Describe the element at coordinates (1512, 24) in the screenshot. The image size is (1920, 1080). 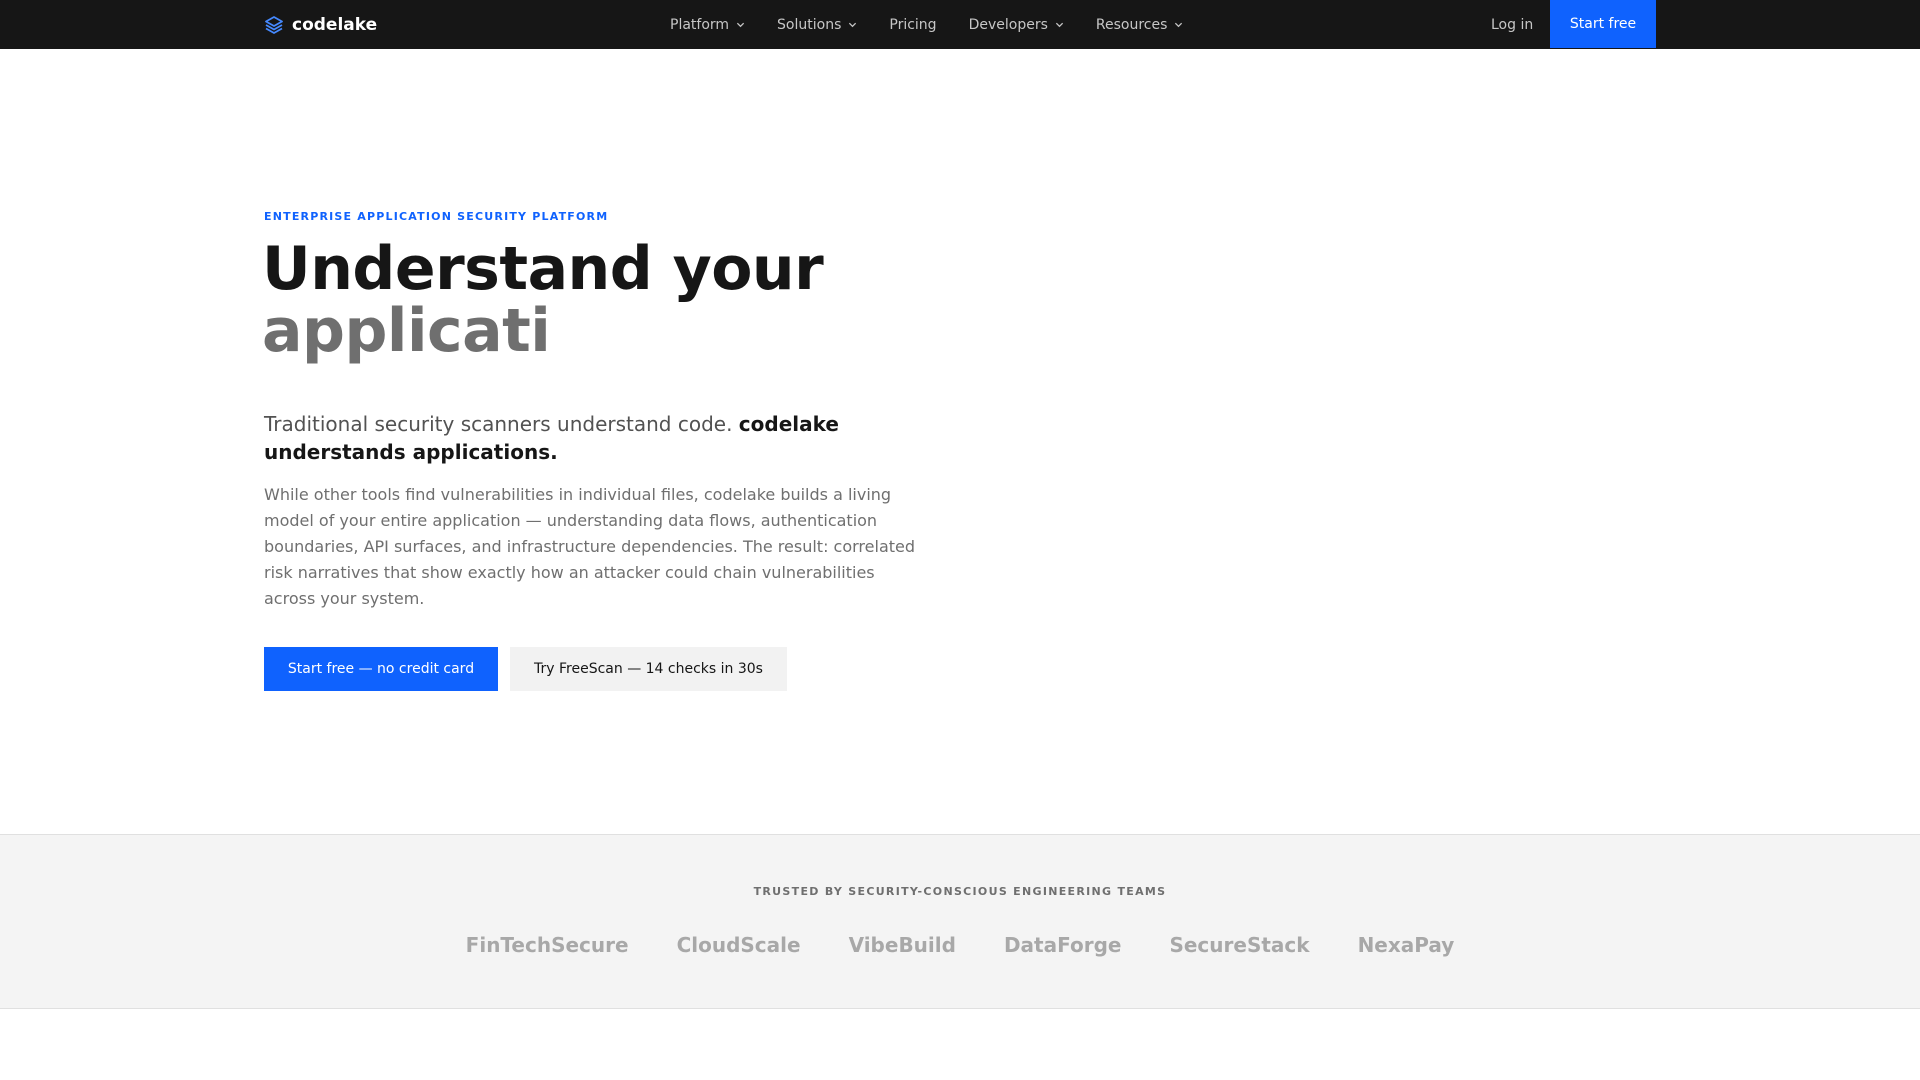
I see `login-link: Log in` at that location.